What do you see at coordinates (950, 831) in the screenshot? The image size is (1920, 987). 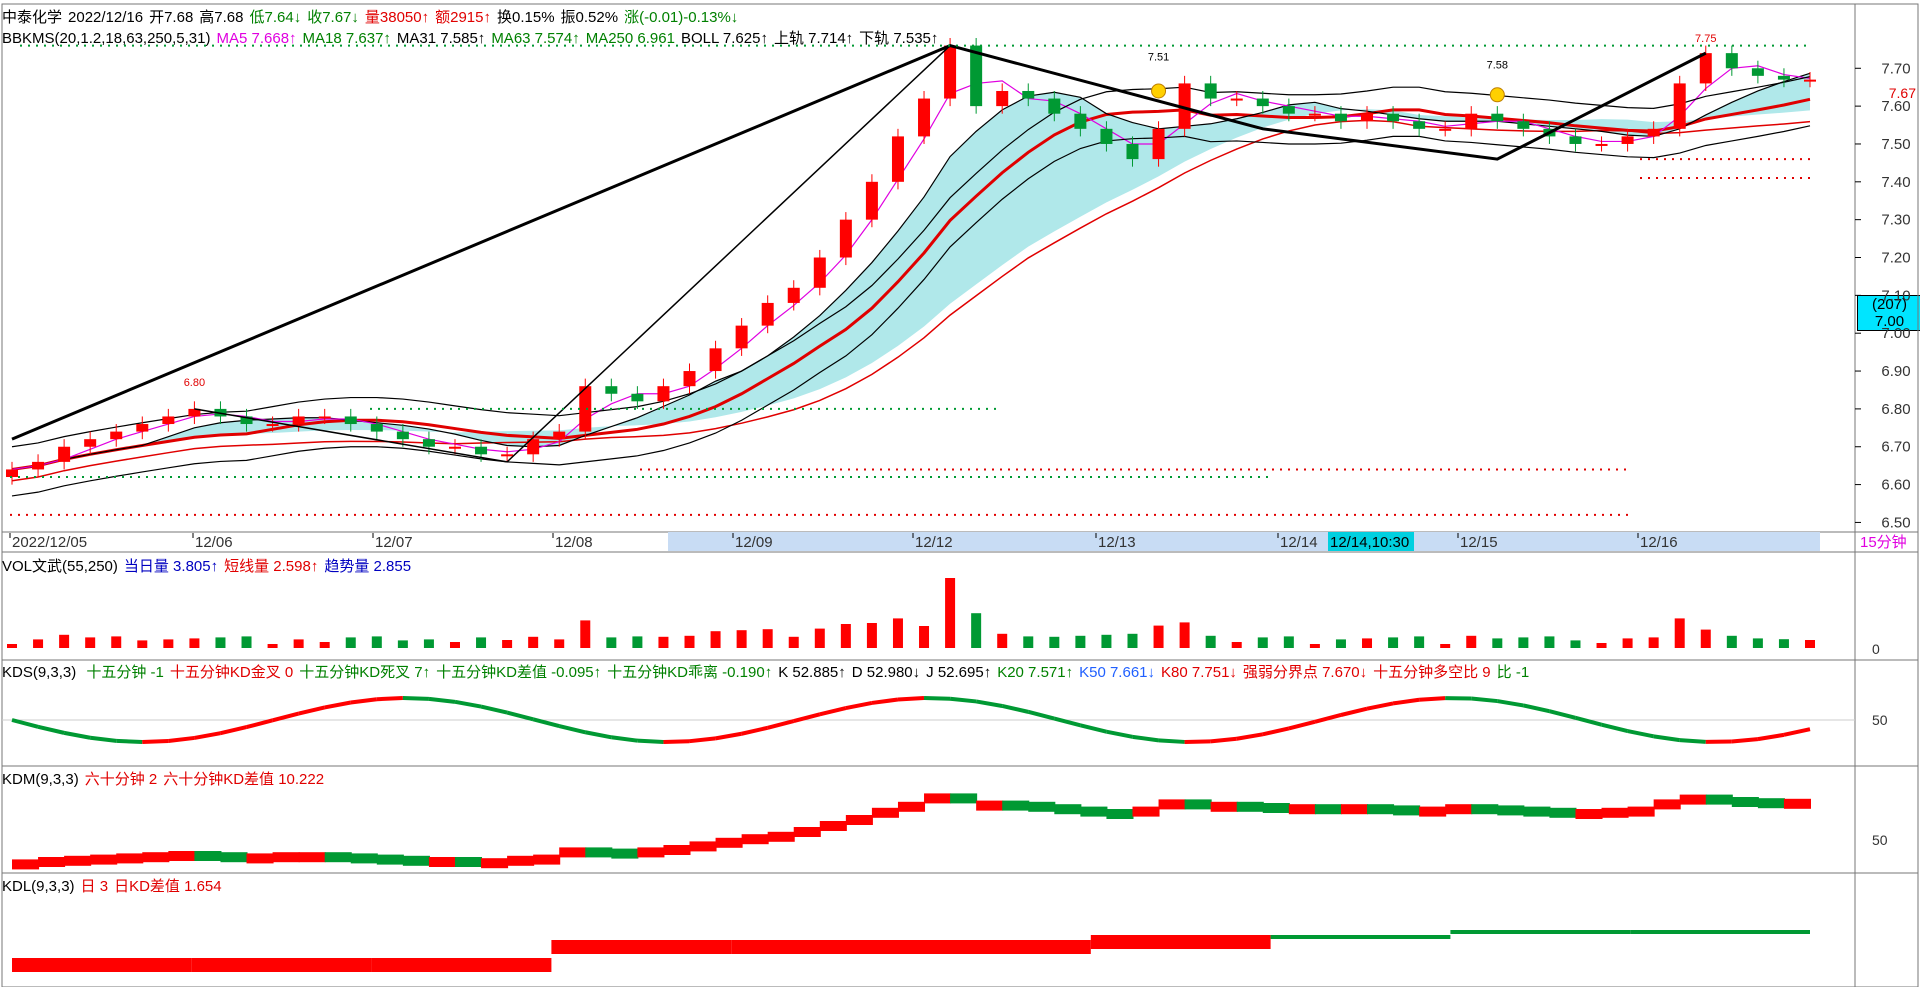 I see `kdm-indicator: 50` at bounding box center [950, 831].